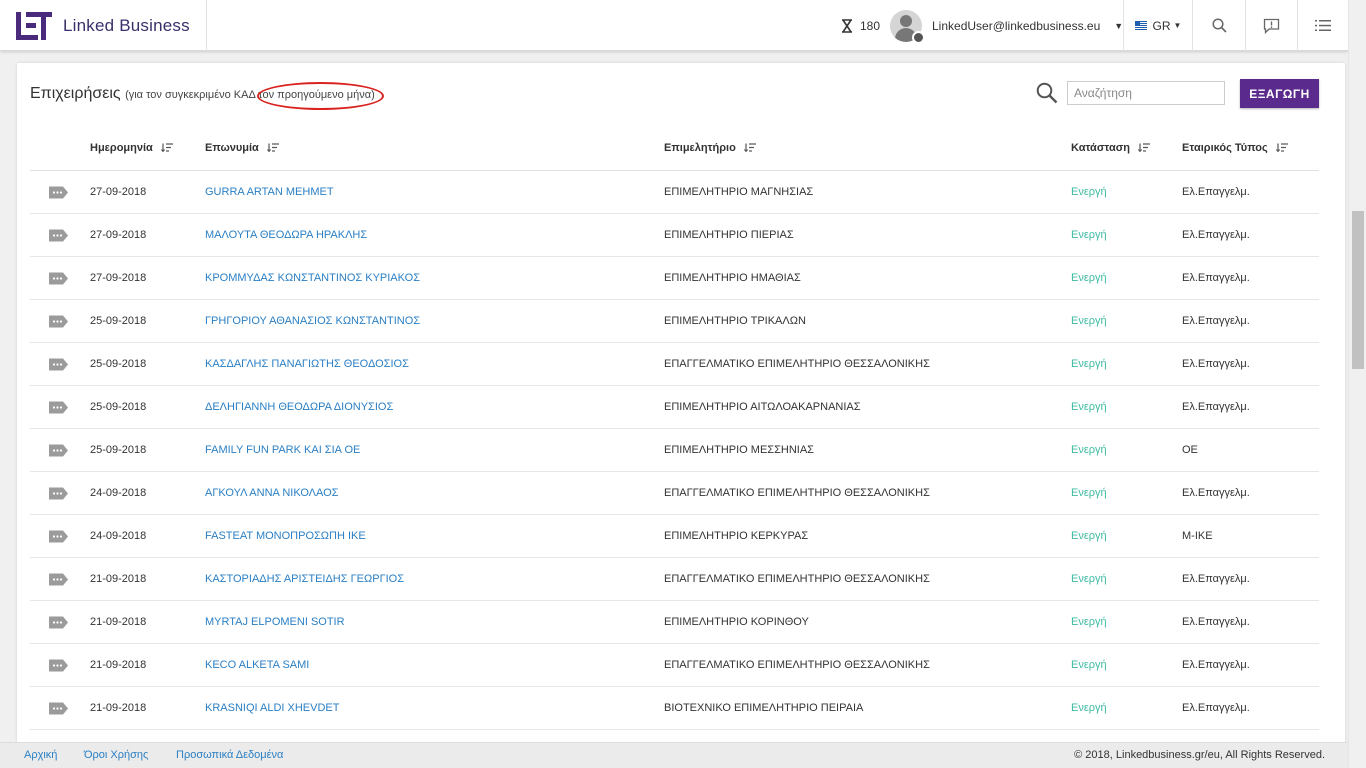 This screenshot has height=768, width=1366. I want to click on company-name-link: KRASNIQI ALDI XHEVDET, so click(272, 708).